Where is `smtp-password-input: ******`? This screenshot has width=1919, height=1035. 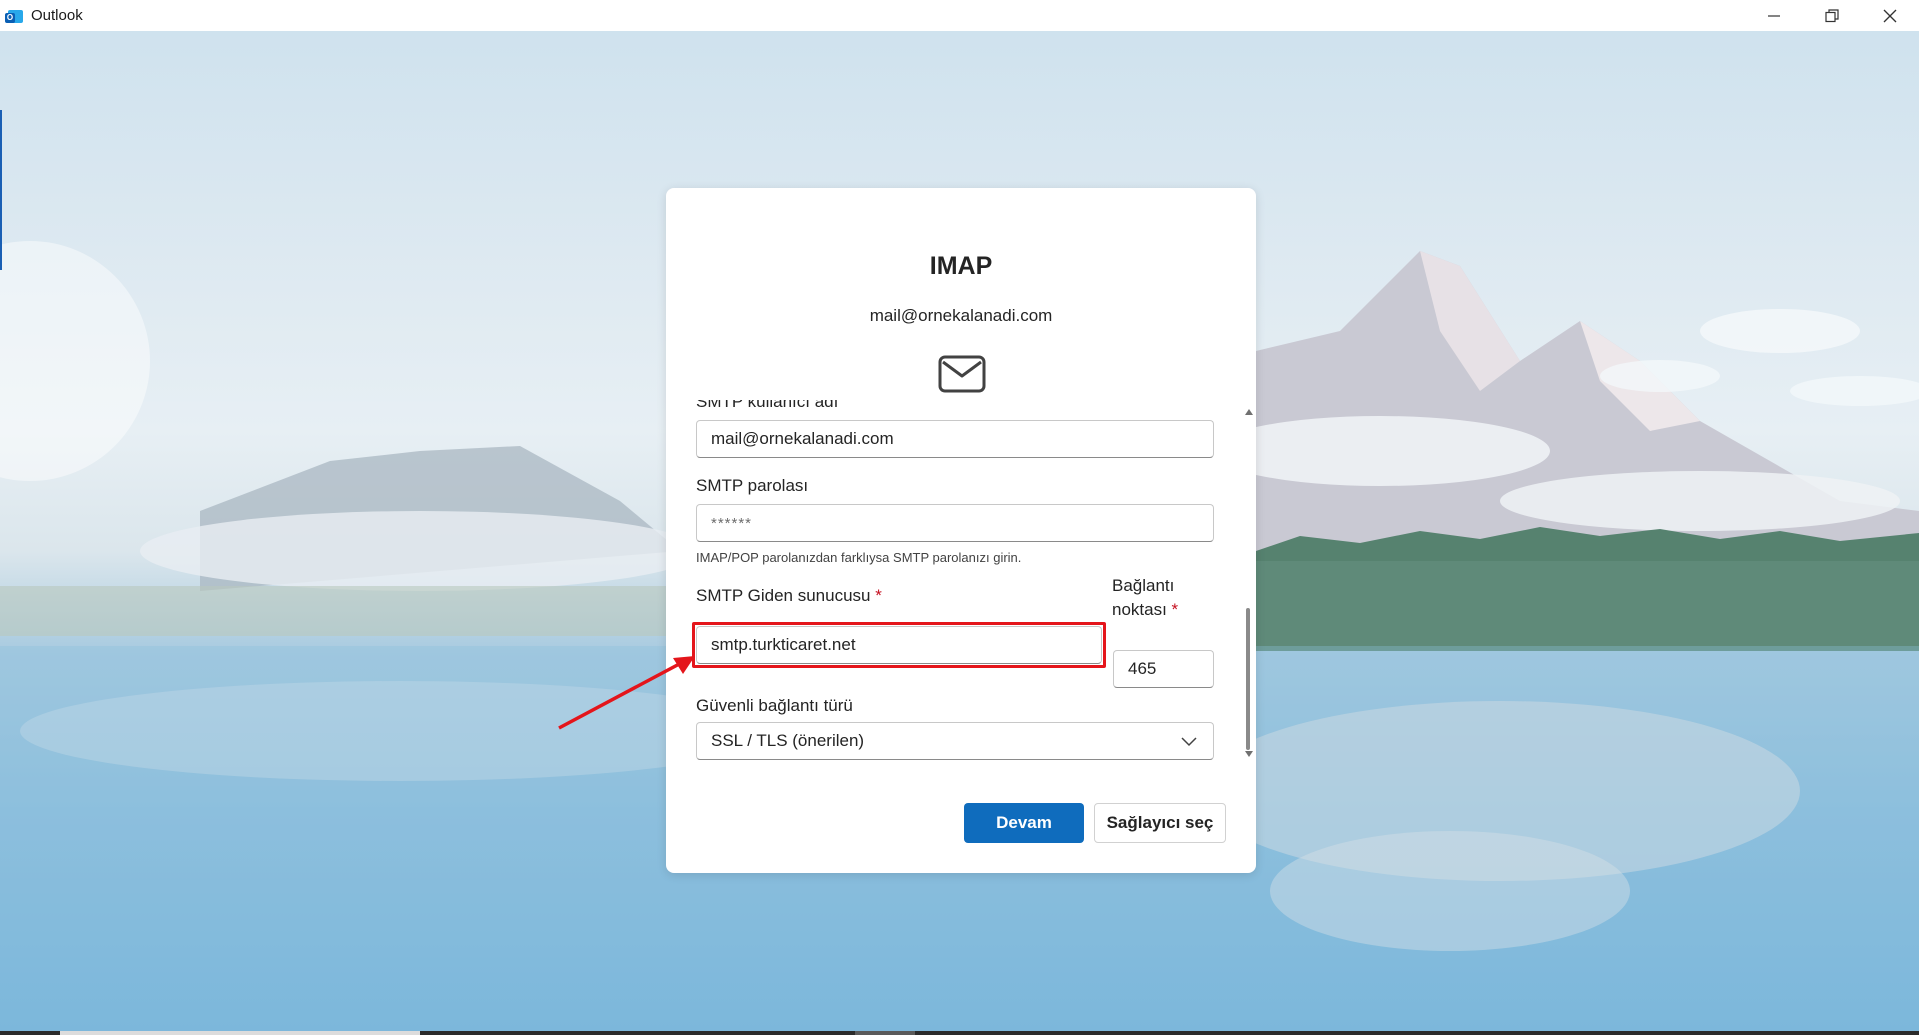 smtp-password-input: ****** is located at coordinates (955, 523).